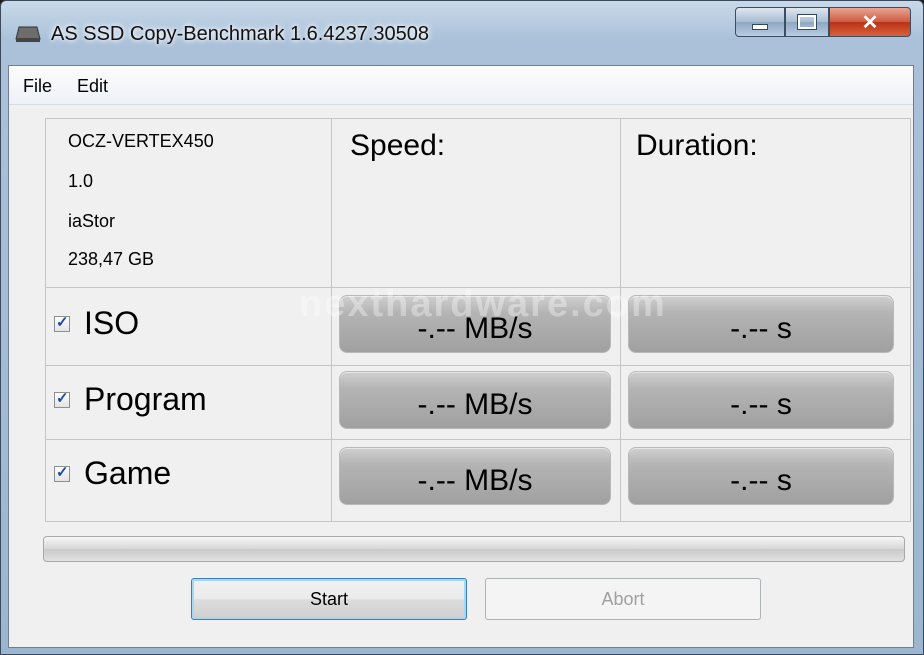 The image size is (924, 655). I want to click on drive-model: OCZ-VERTEX450, so click(141, 141).